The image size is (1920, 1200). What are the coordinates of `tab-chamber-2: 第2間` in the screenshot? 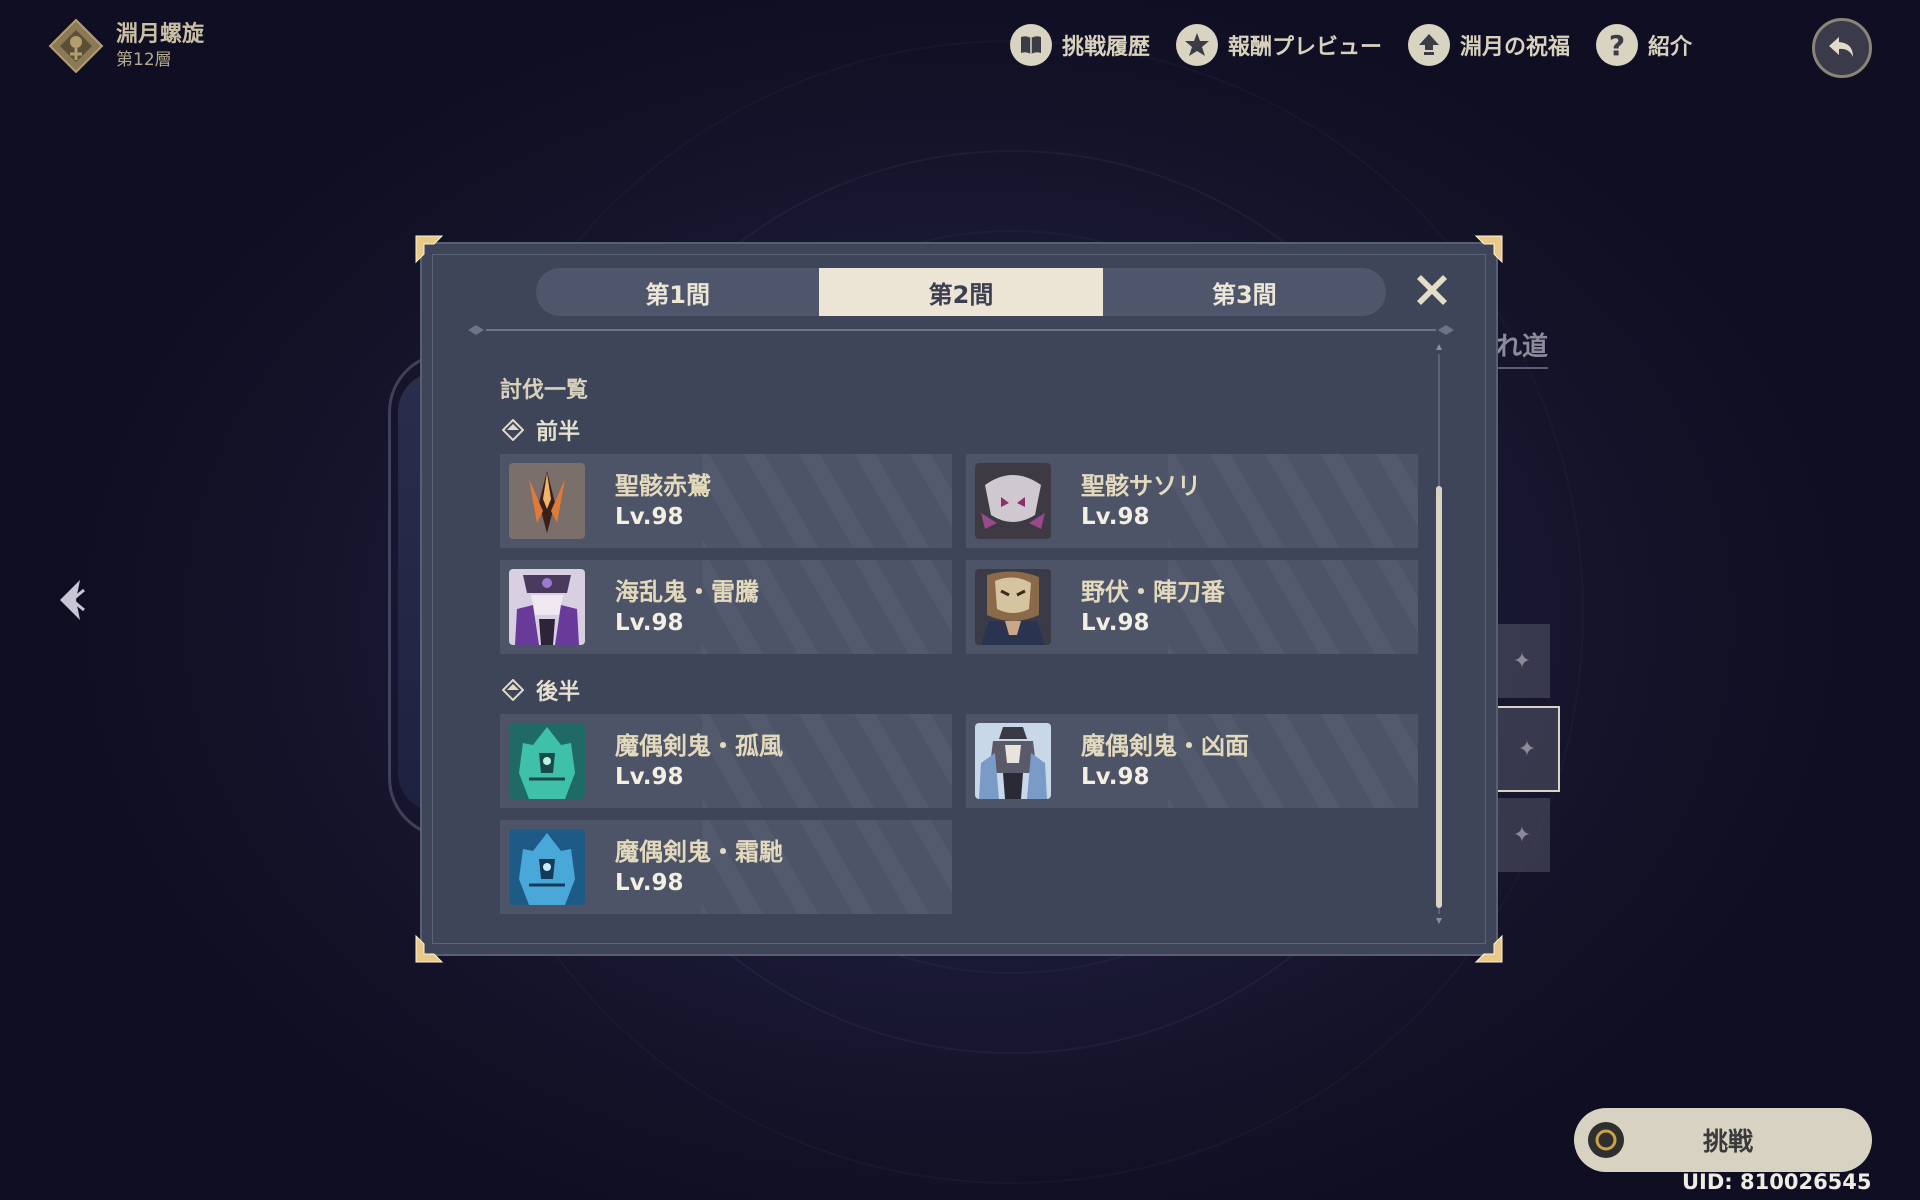 It's located at (961, 292).